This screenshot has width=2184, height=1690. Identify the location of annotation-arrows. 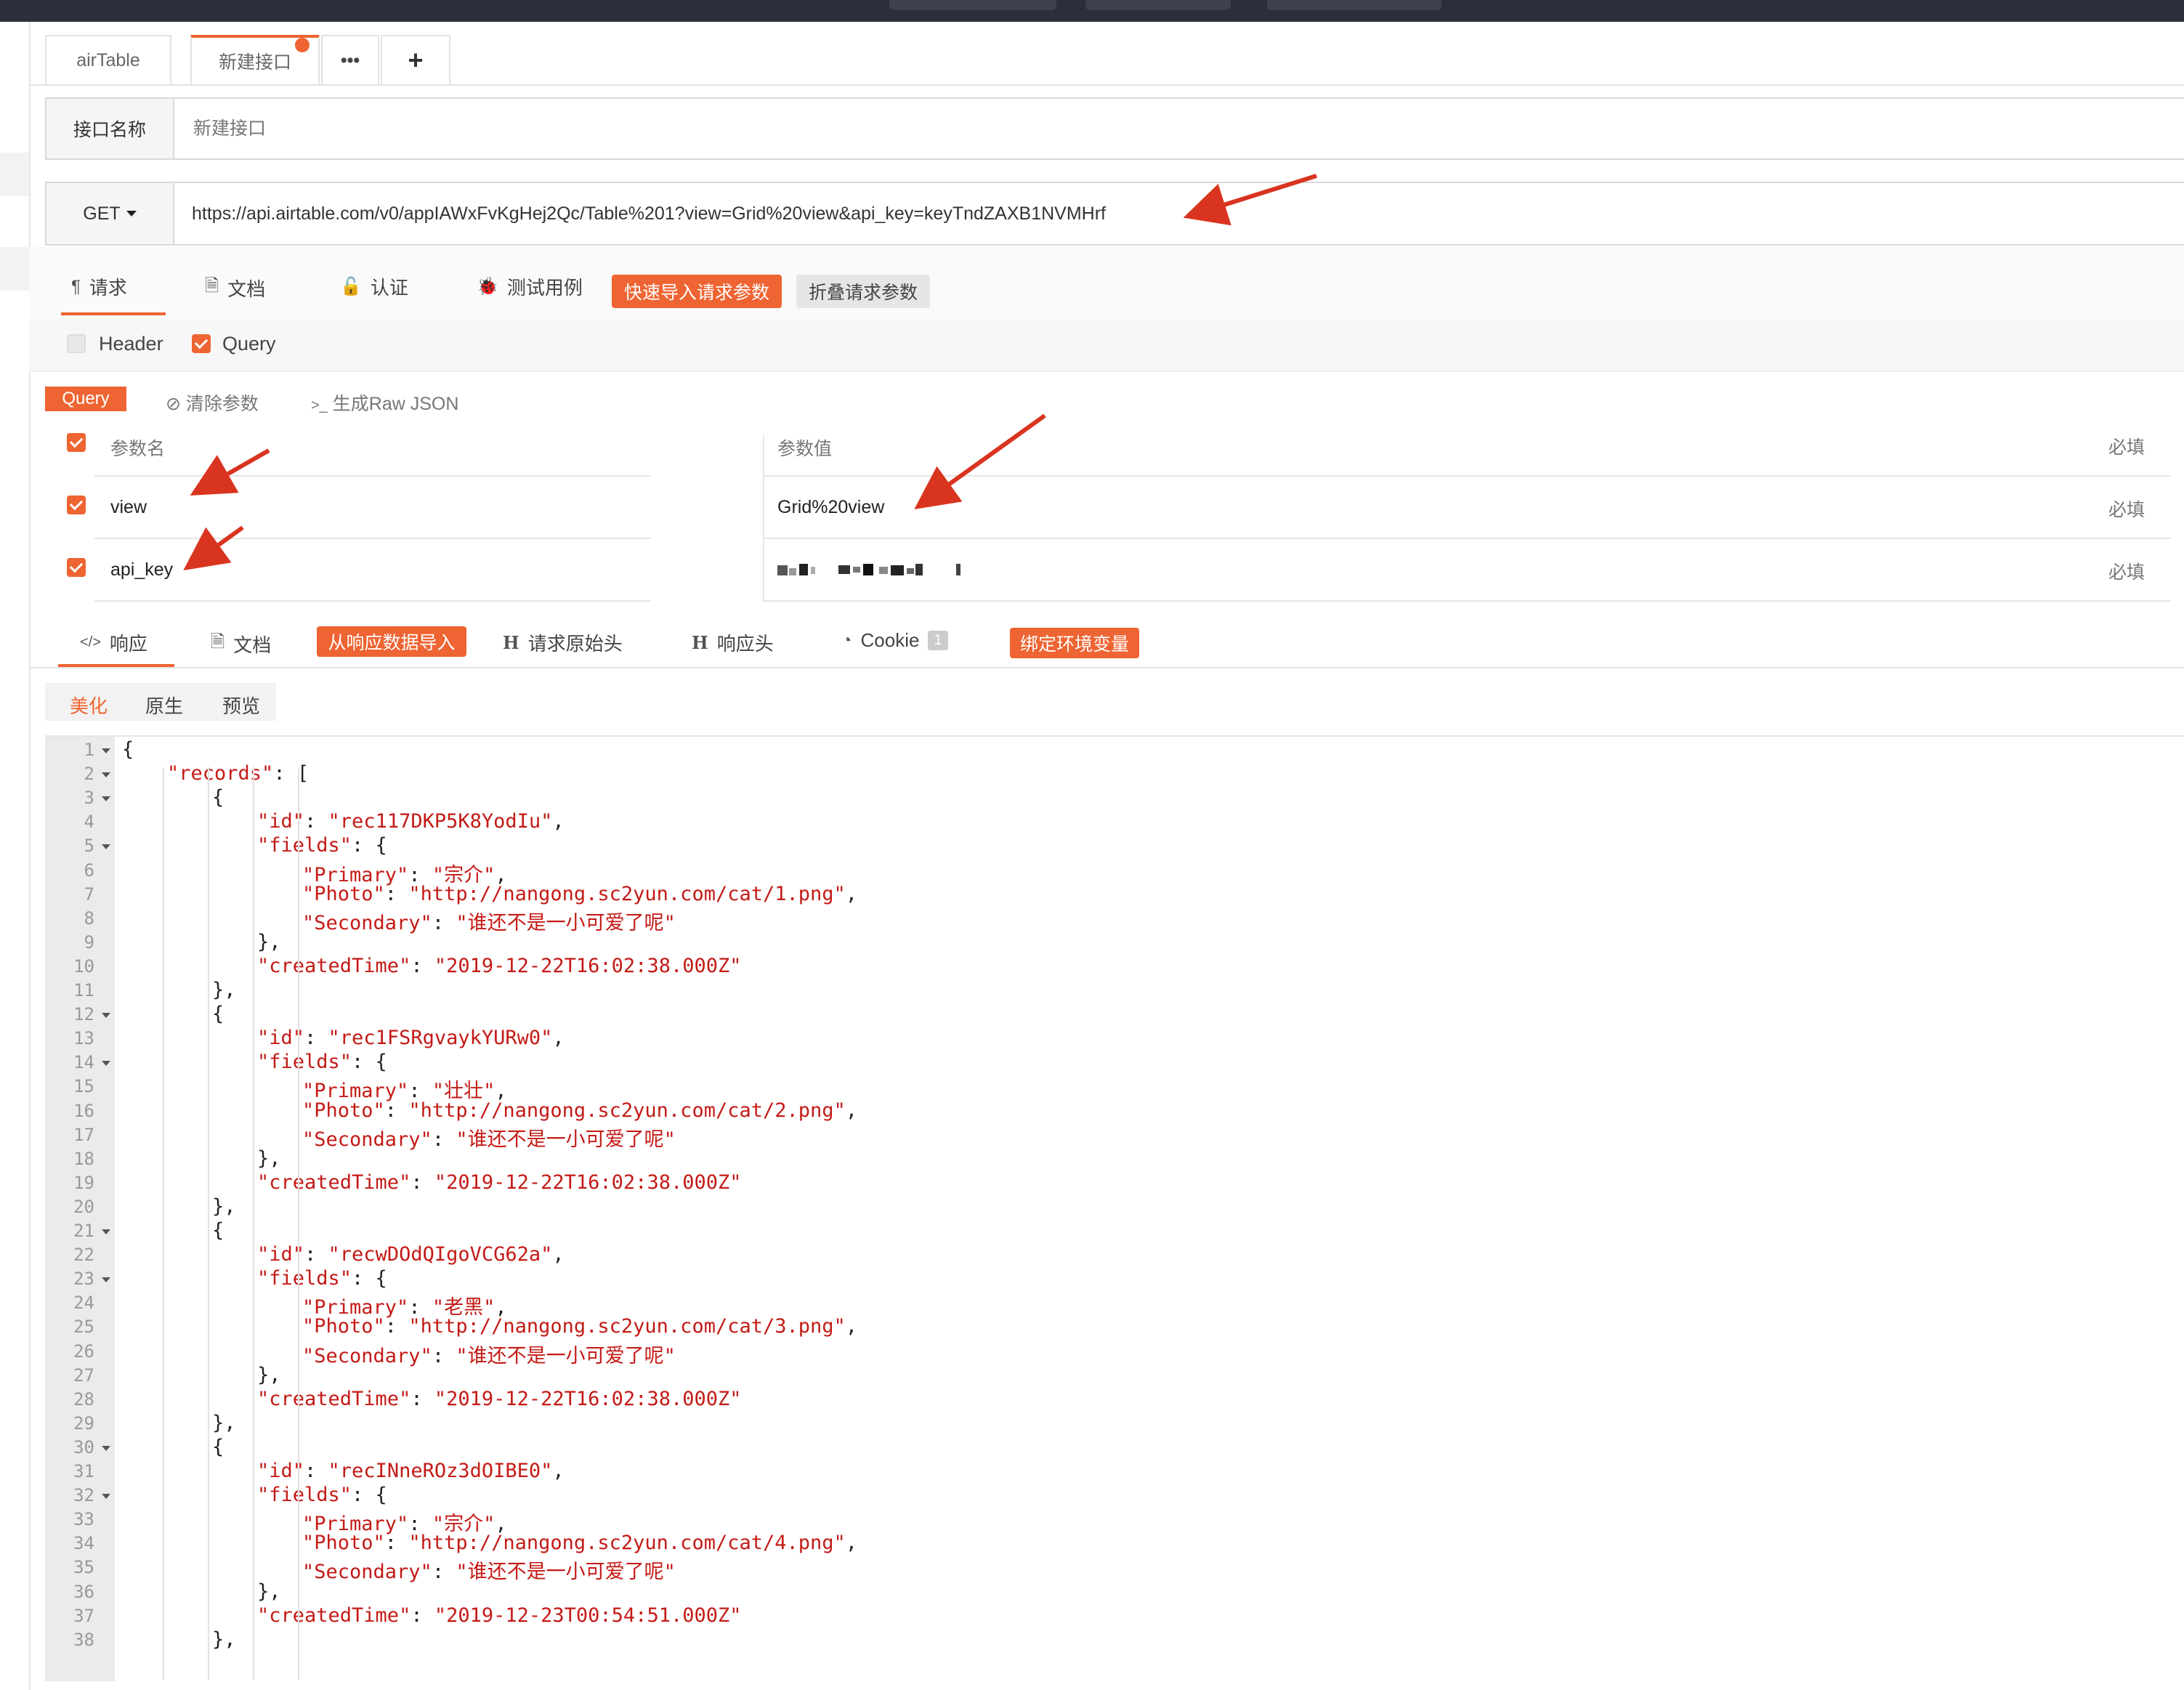
(750, 373).